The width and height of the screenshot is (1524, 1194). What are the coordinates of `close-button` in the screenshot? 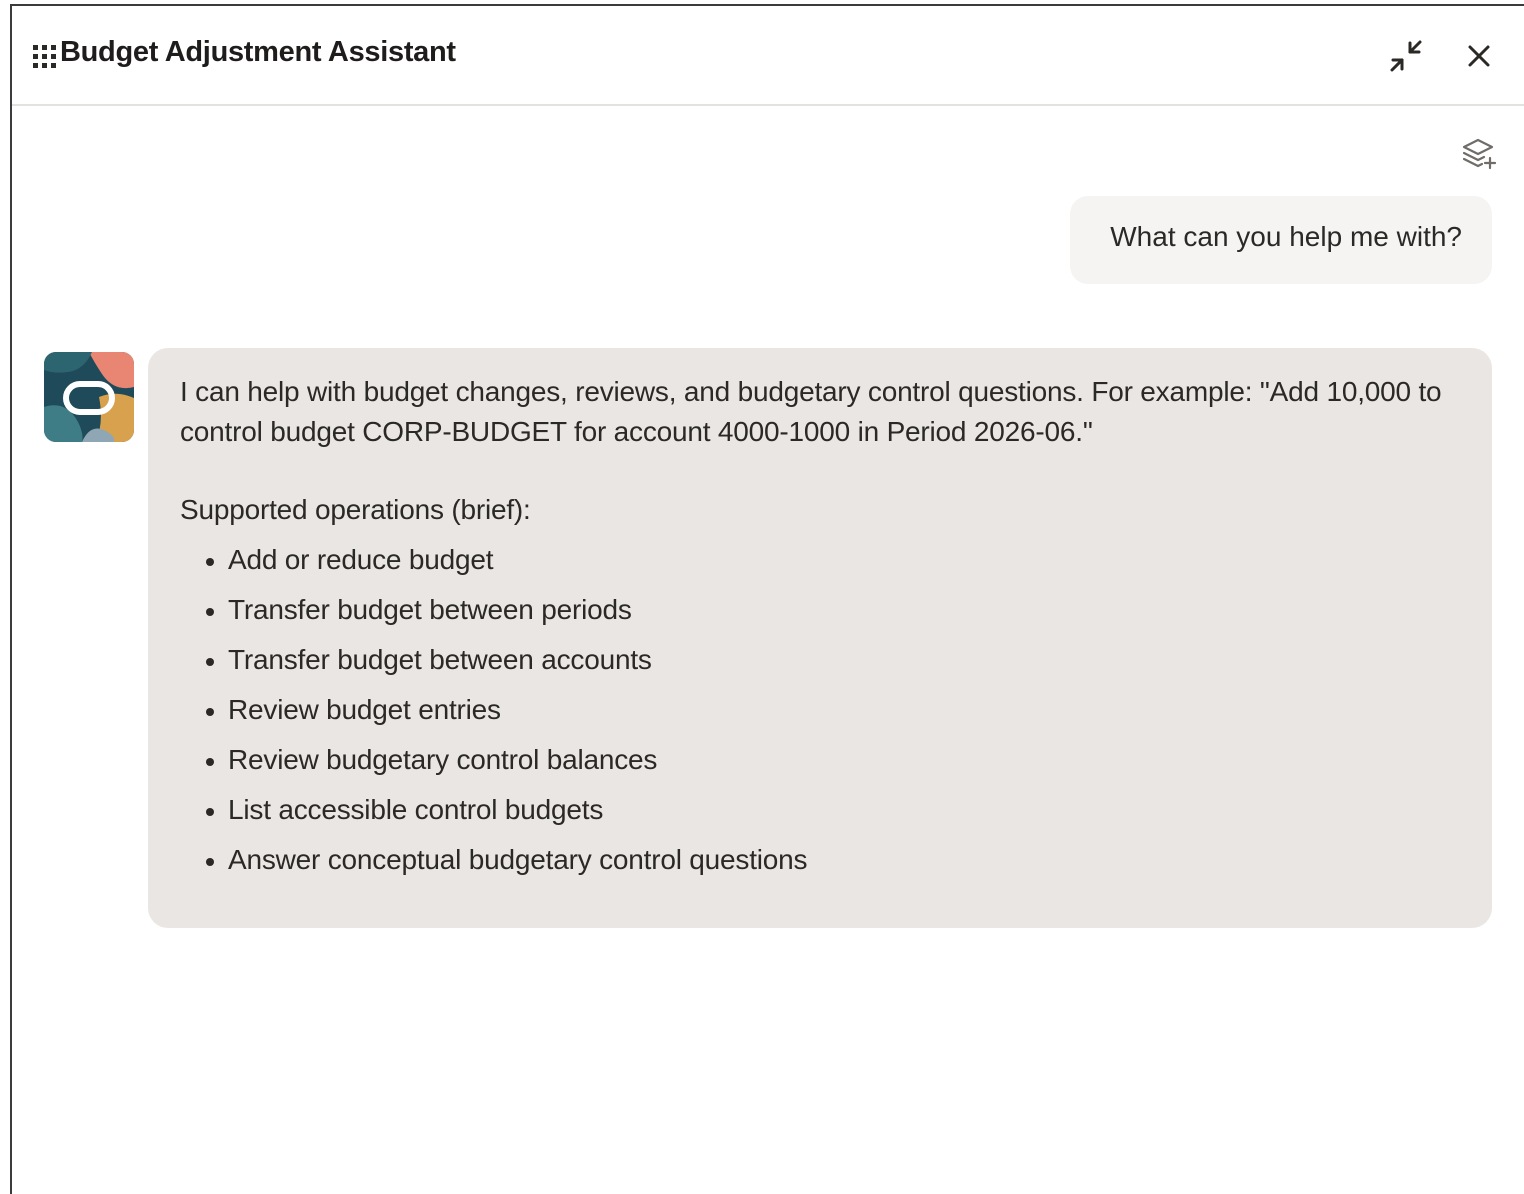 It's located at (1479, 56).